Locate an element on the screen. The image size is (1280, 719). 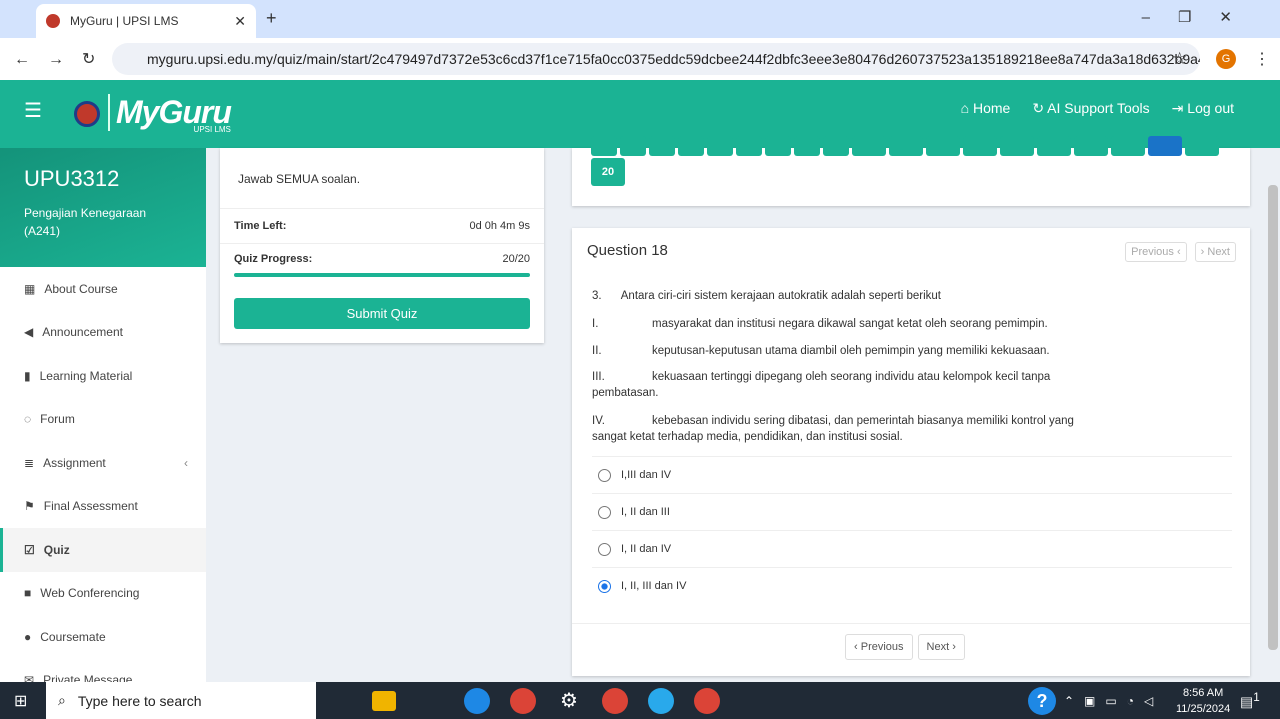
chevron-left-icon: ‹ is located at coordinates (186, 462).